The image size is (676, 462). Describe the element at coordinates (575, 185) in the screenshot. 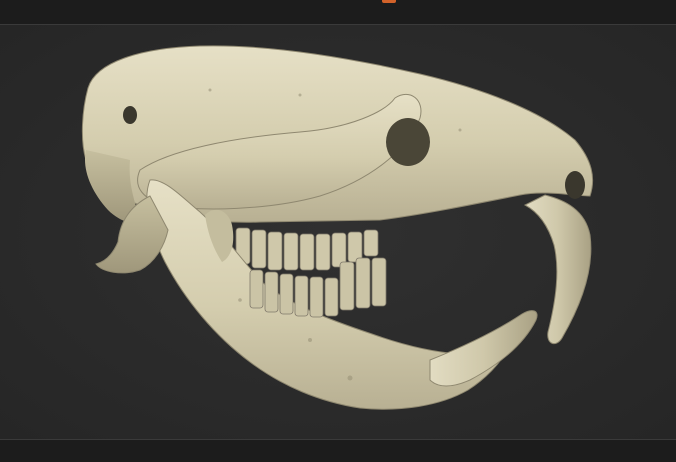

I see `rear-opening` at that location.